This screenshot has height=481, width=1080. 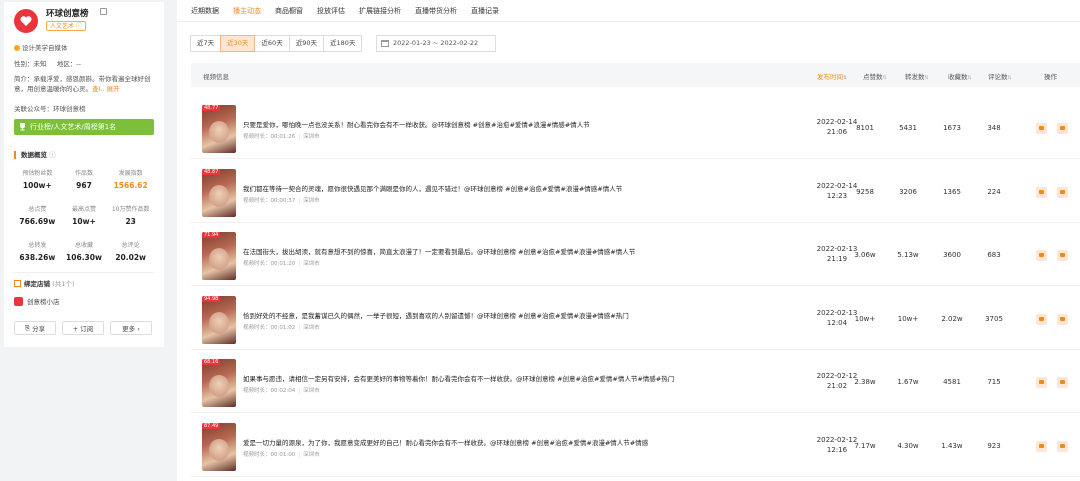 I want to click on tab-item: 播主动态, so click(x=247, y=14).